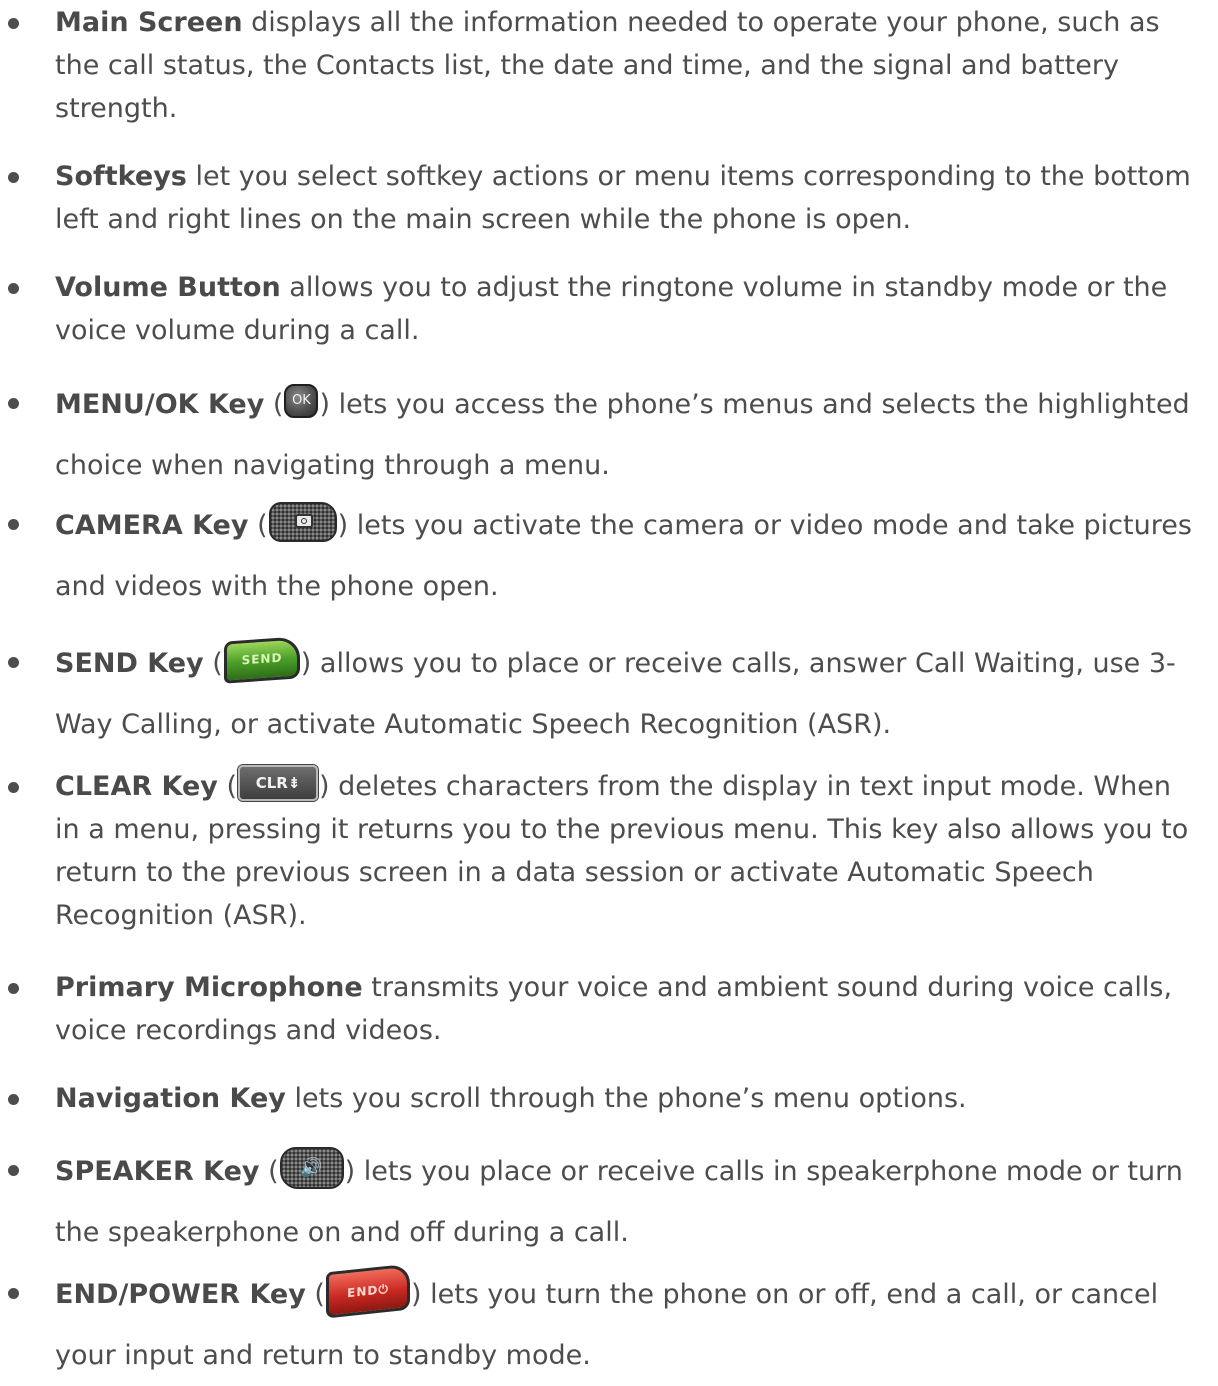 The image size is (1218, 1386). I want to click on term: Main Screen, so click(149, 22).